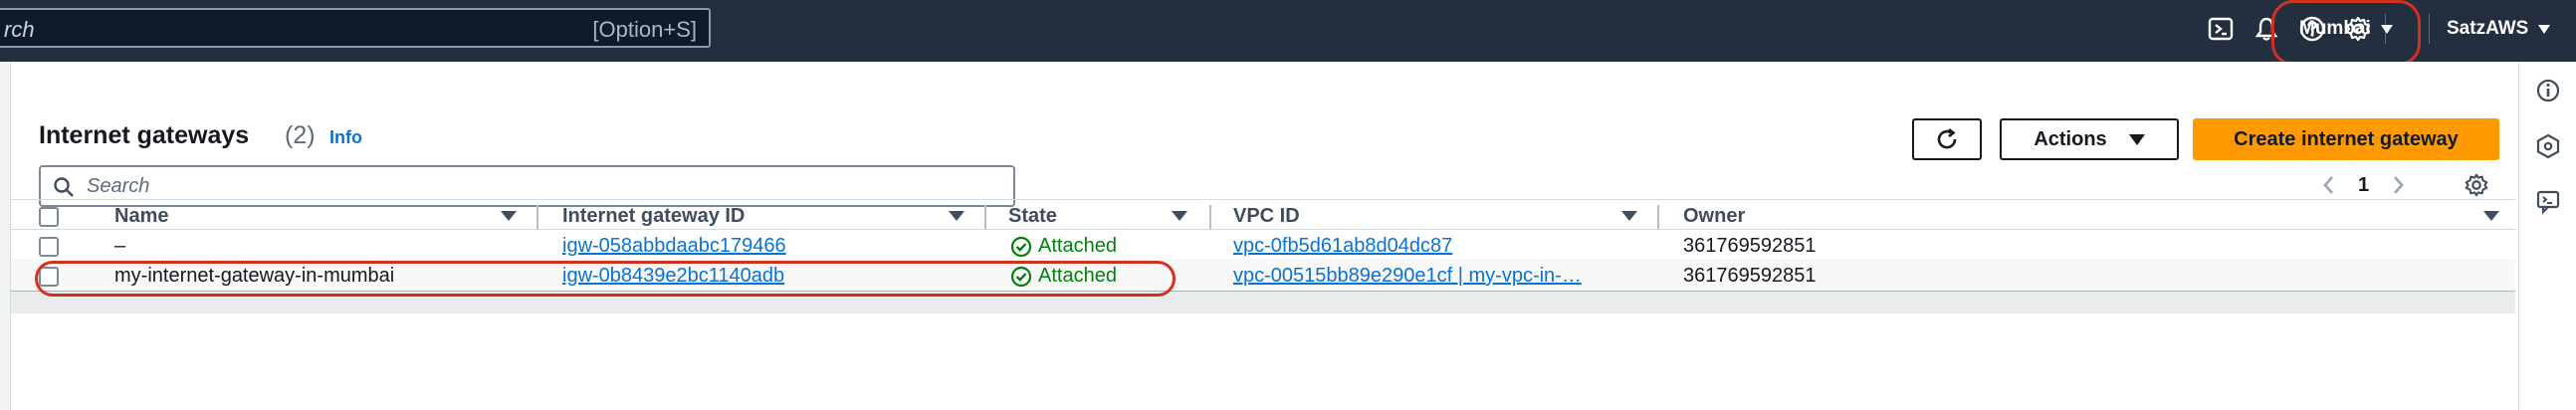 The width and height of the screenshot is (2576, 410). Describe the element at coordinates (2548, 146) in the screenshot. I see `resource-explorer-icon` at that location.